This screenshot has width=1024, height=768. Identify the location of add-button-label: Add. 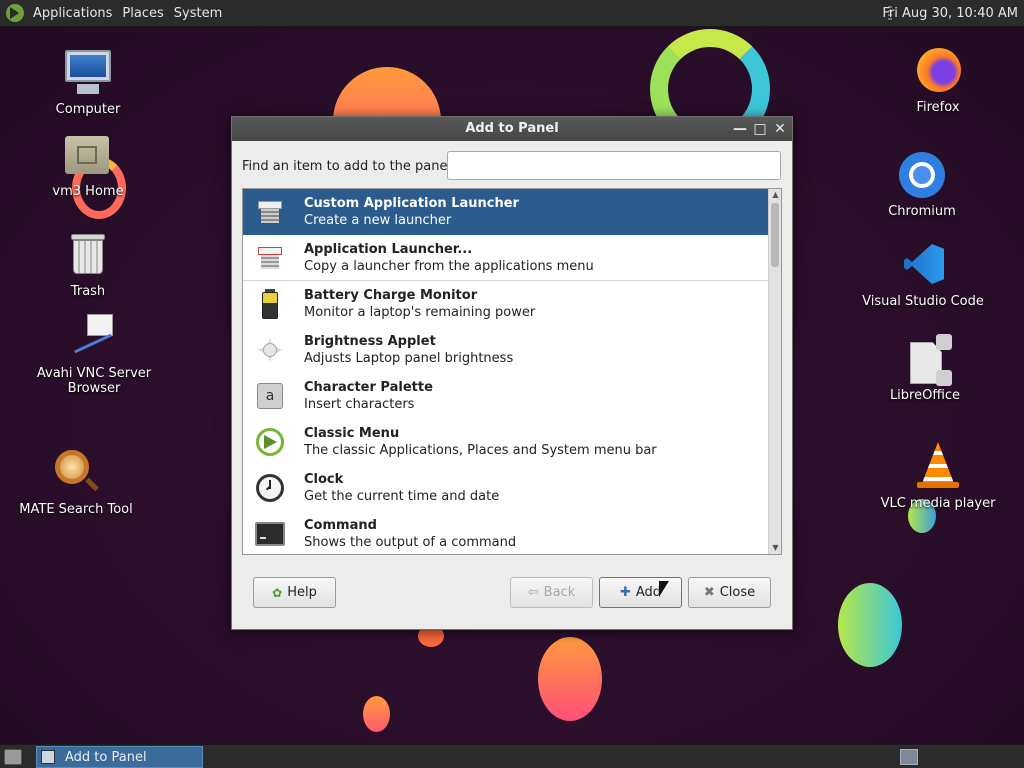
(648, 592).